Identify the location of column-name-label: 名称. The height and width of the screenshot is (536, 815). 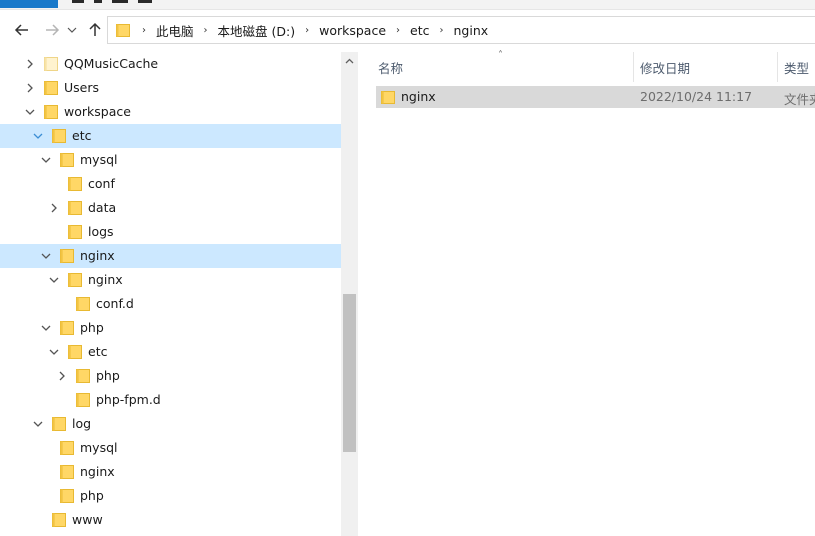
(391, 68).